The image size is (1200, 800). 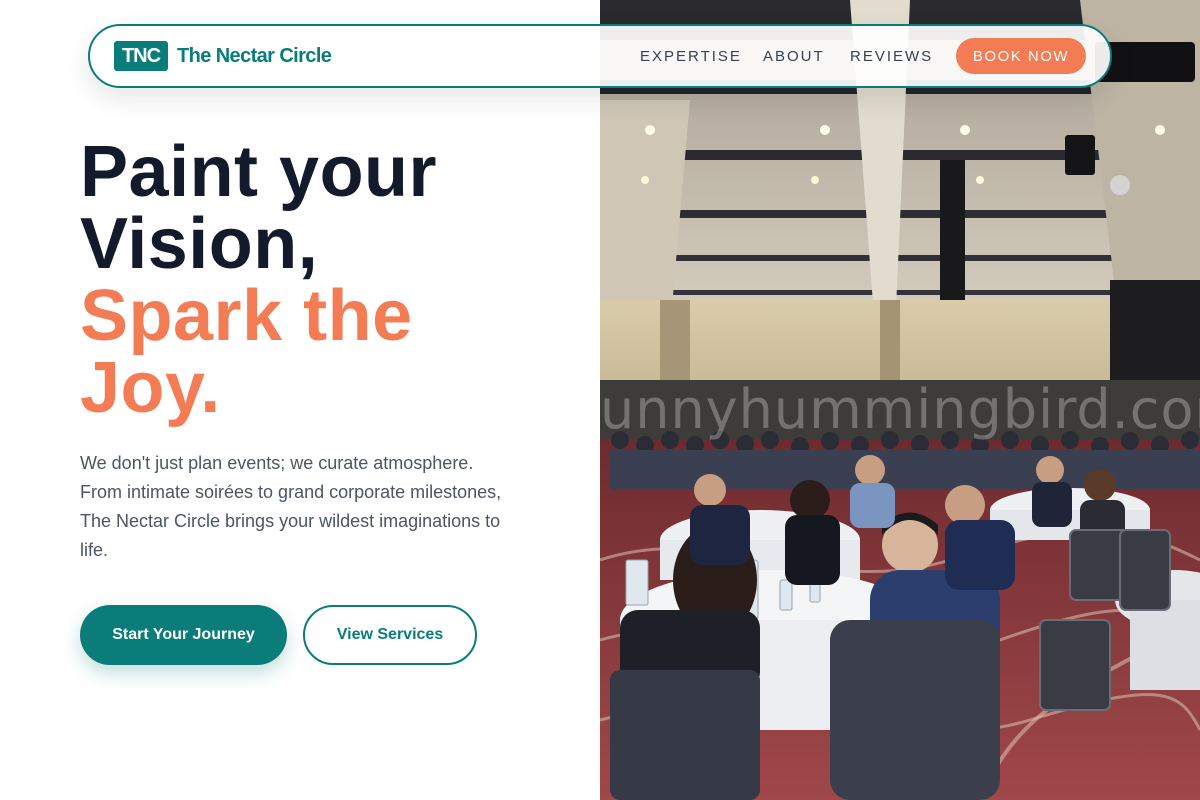 I want to click on logo-mark: TNC, so click(x=141, y=56).